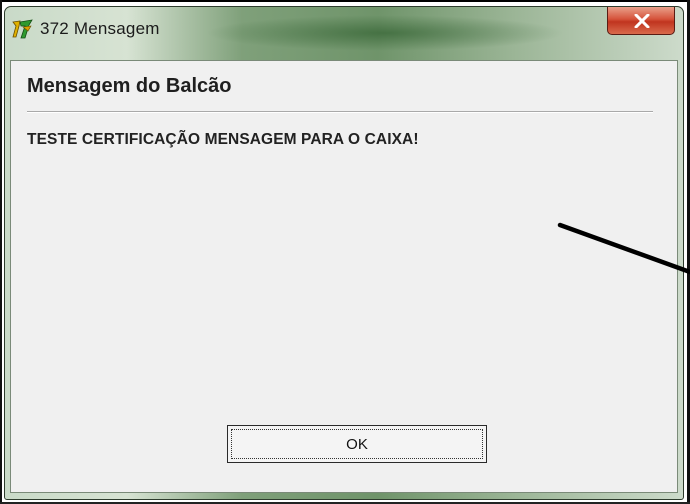  Describe the element at coordinates (623, 248) in the screenshot. I see `annotation-arrow-line` at that location.